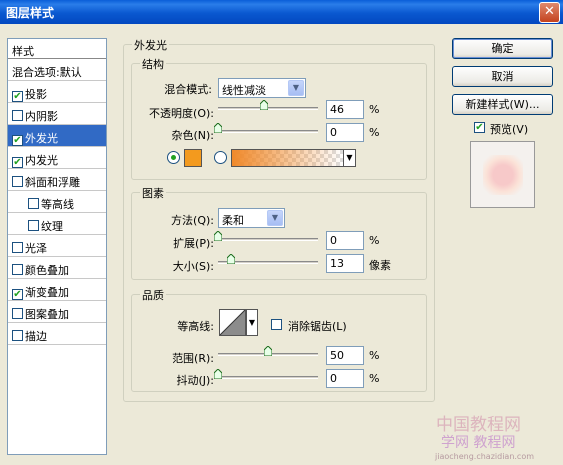 Image resolution: width=563 pixels, height=465 pixels. Describe the element at coordinates (47, 72) in the screenshot. I see `style-list-item-label: 混合选项:默认` at that location.